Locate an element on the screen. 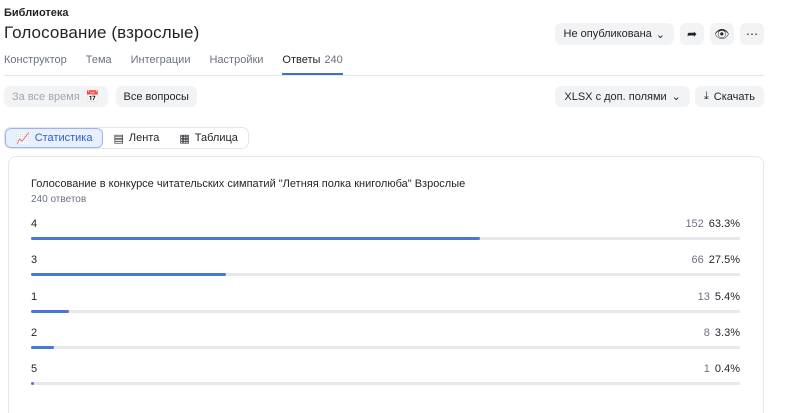  option-label: 2 is located at coordinates (34, 333).